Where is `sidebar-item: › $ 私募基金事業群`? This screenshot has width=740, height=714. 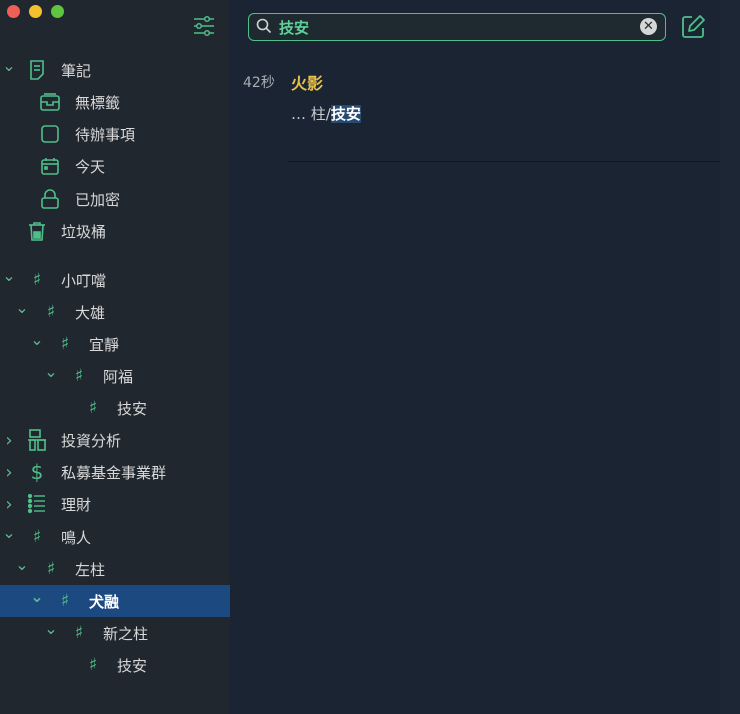
sidebar-item: › $ 私募基金事業群 is located at coordinates (115, 472).